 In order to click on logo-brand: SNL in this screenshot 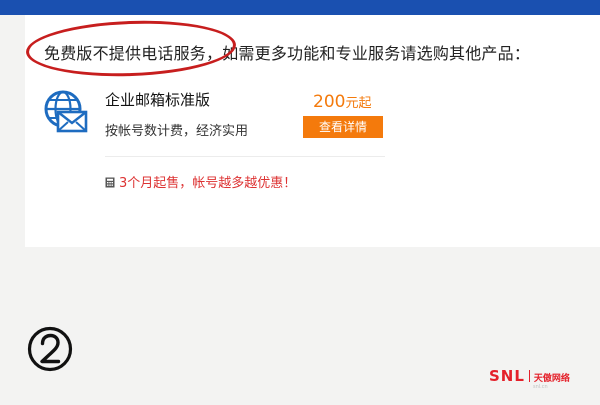, I will do `click(507, 376)`.